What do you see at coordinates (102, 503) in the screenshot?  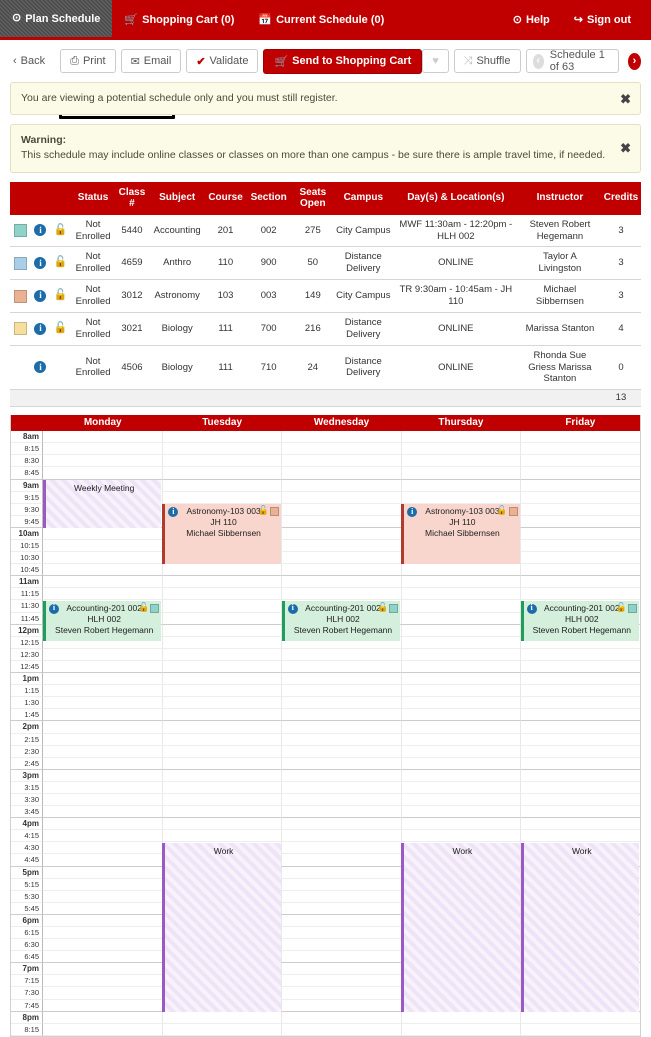 I see `calendar-event-weekly-meeting-monday: Weekly Meeting` at bounding box center [102, 503].